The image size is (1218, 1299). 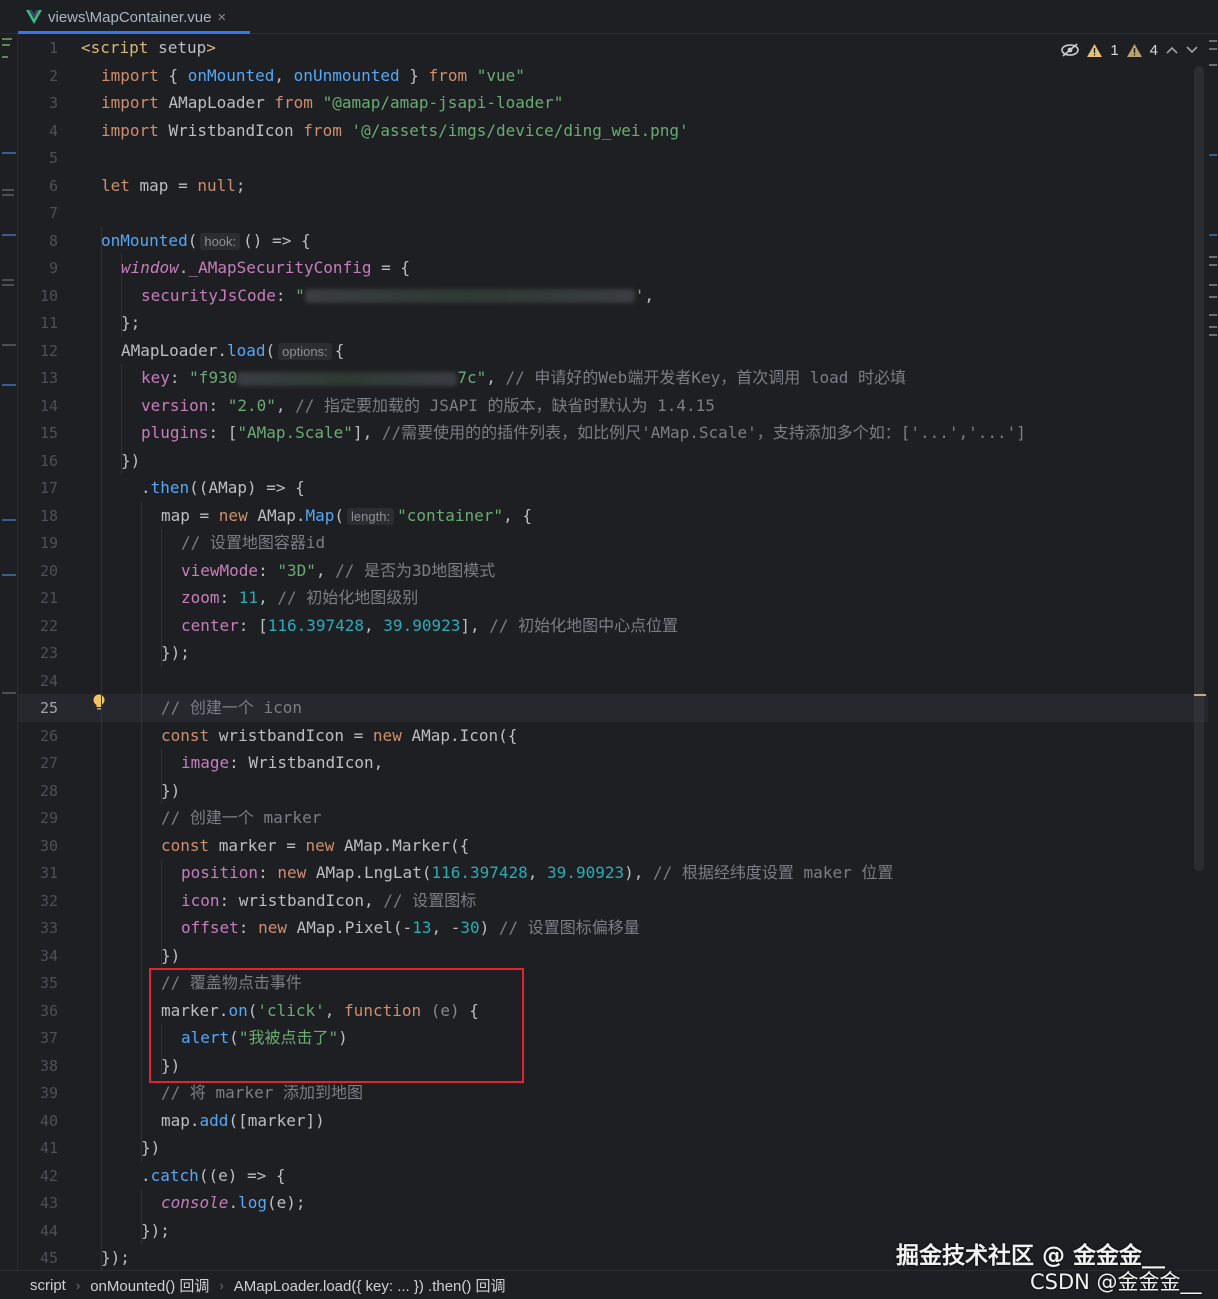 I want to click on code-token: "3D", so click(x=296, y=570).